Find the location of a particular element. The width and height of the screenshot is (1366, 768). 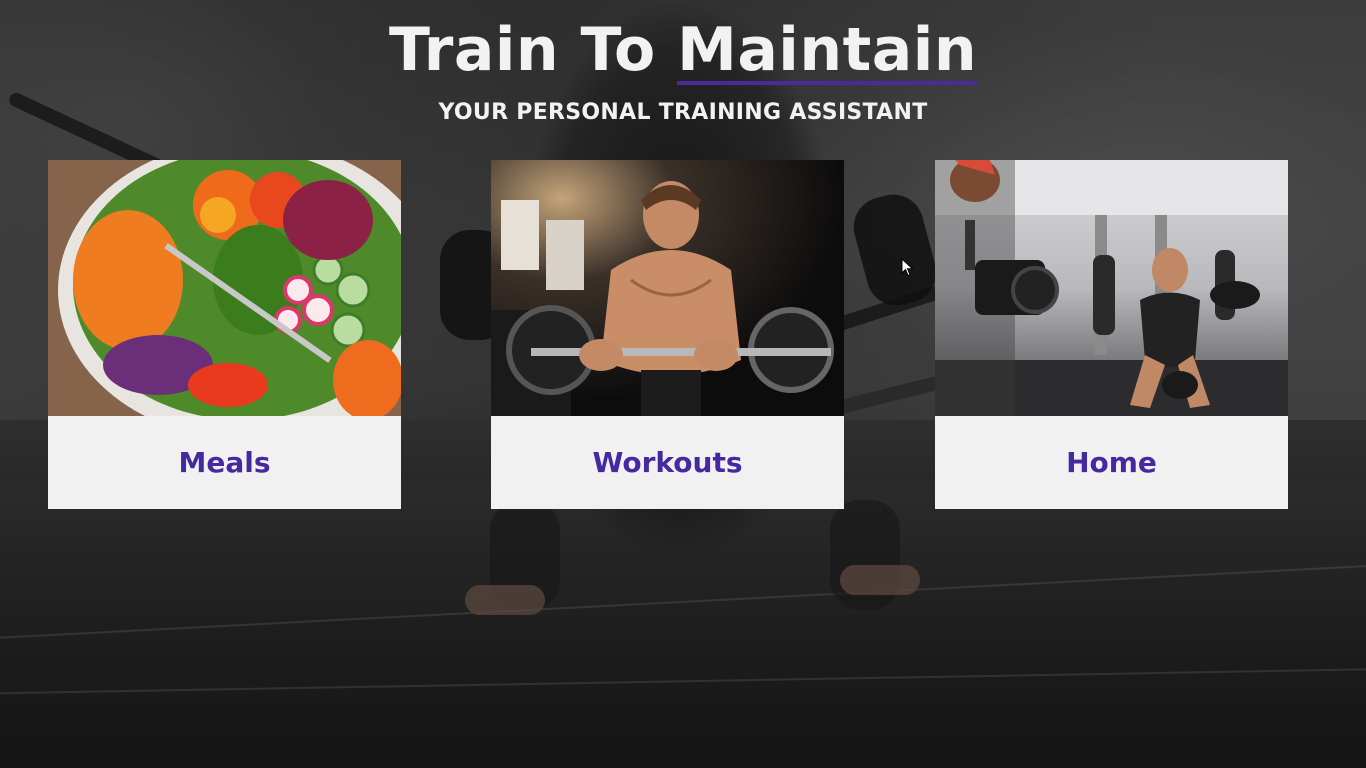

meals-label: Meals is located at coordinates (224, 462).